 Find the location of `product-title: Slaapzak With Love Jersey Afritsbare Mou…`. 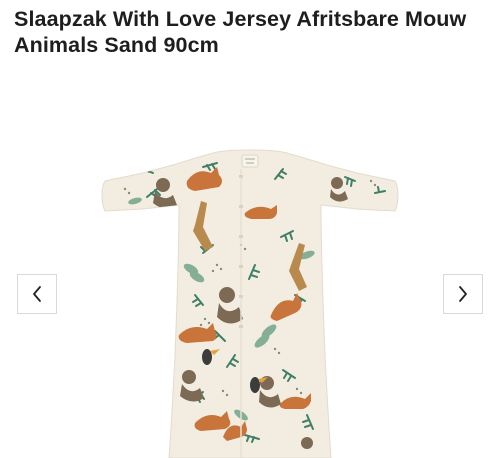

product-title: Slaapzak With Love Jersey Afritsbare Mou… is located at coordinates (240, 32).